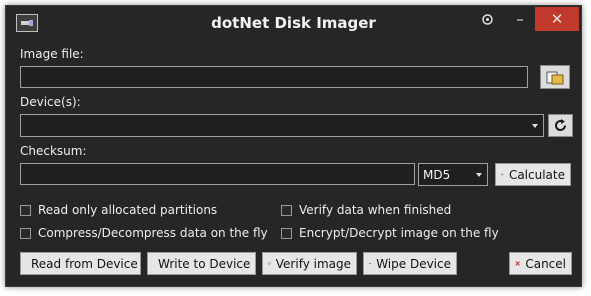  I want to click on calculate-button: Calculate, so click(533, 174).